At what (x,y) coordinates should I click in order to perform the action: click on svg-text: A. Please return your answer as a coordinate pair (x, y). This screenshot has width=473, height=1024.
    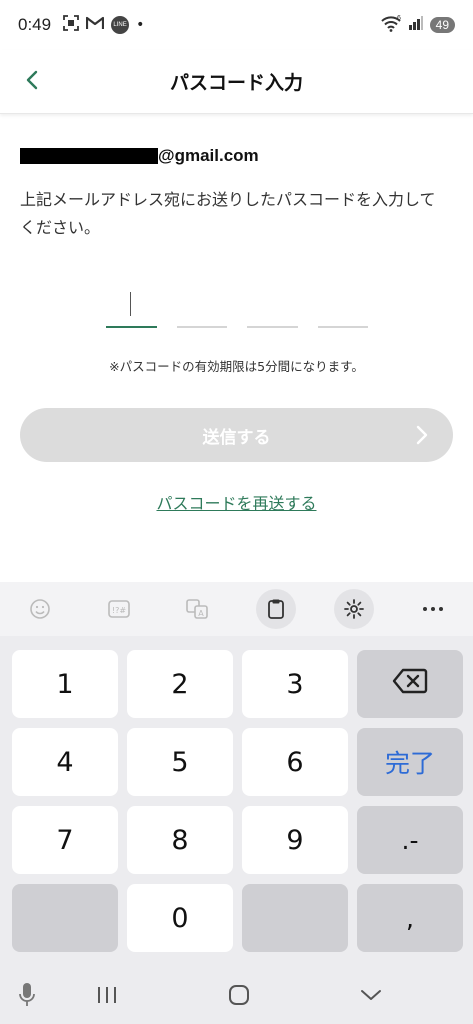
    Looking at the image, I should click on (201, 613).